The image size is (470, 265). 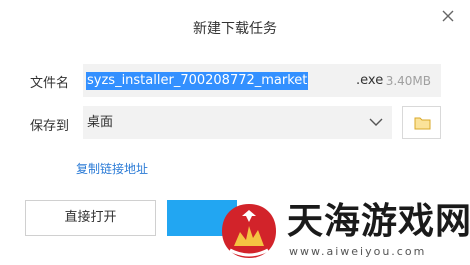 I want to click on save-location-dropdown: 桌面, so click(x=237, y=122).